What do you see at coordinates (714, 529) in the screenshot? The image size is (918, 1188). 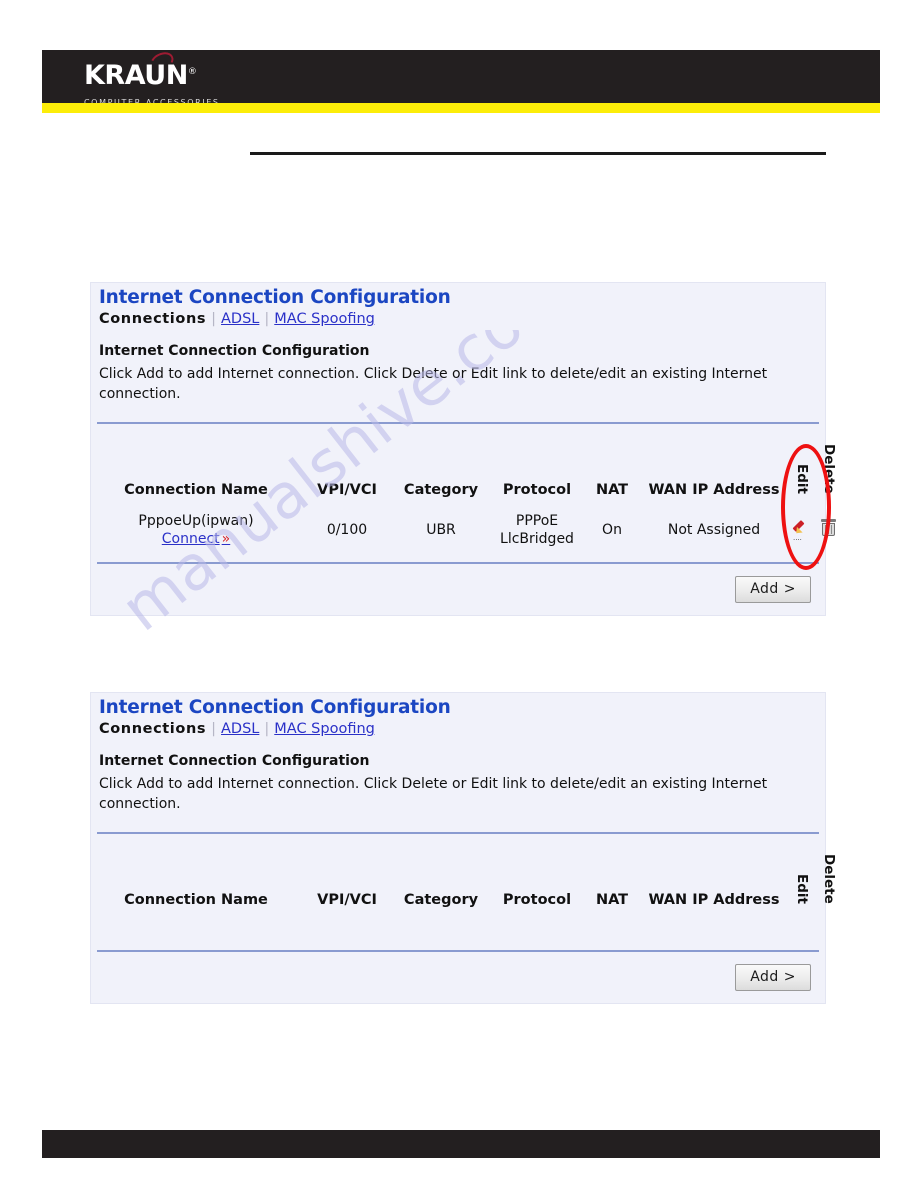 I see `cell-wan-ip-address: Not Assigned` at bounding box center [714, 529].